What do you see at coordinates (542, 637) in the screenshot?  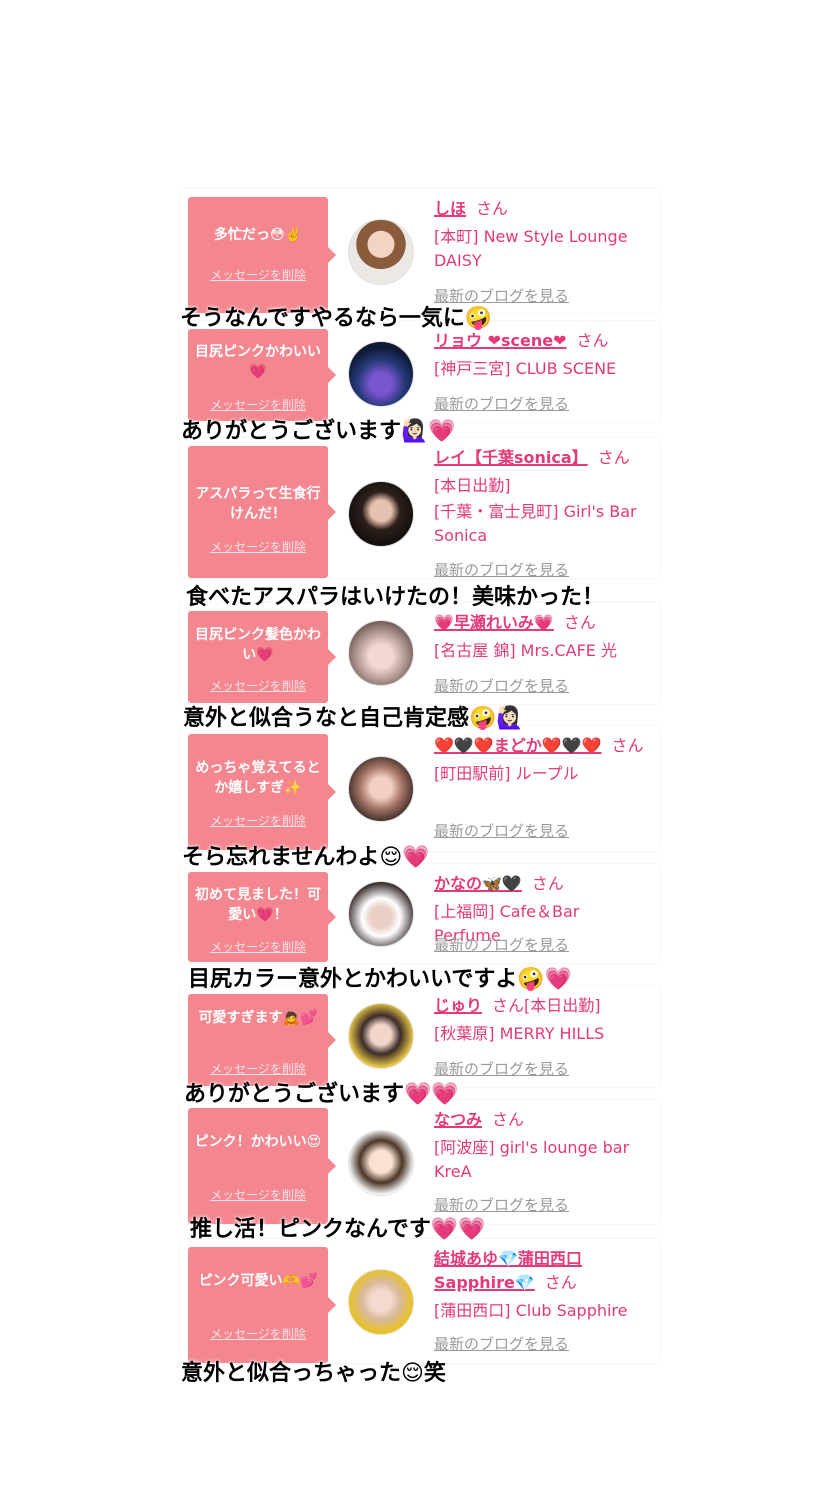 I see `cast-info: 💗早瀬れいみ💗 さん [名古屋 錦] Mrs.CAFE 光` at bounding box center [542, 637].